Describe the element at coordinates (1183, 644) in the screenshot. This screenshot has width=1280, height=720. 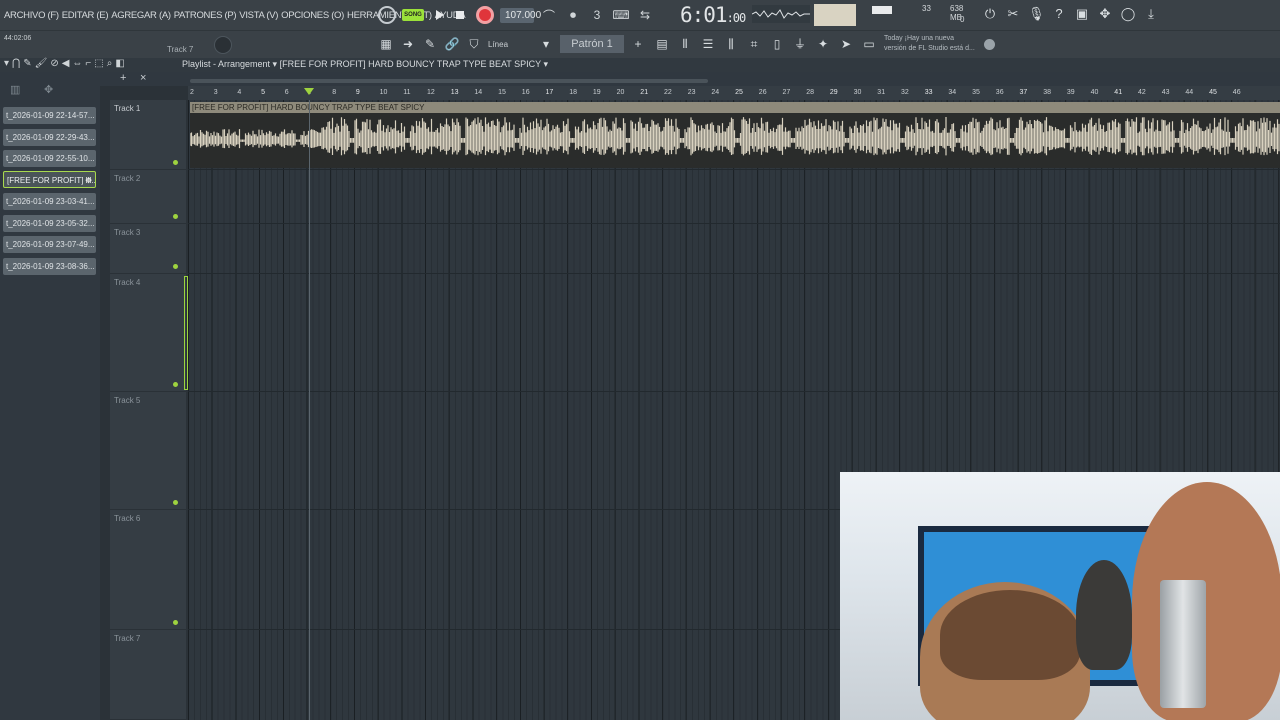
I see `tumbler-cup` at that location.